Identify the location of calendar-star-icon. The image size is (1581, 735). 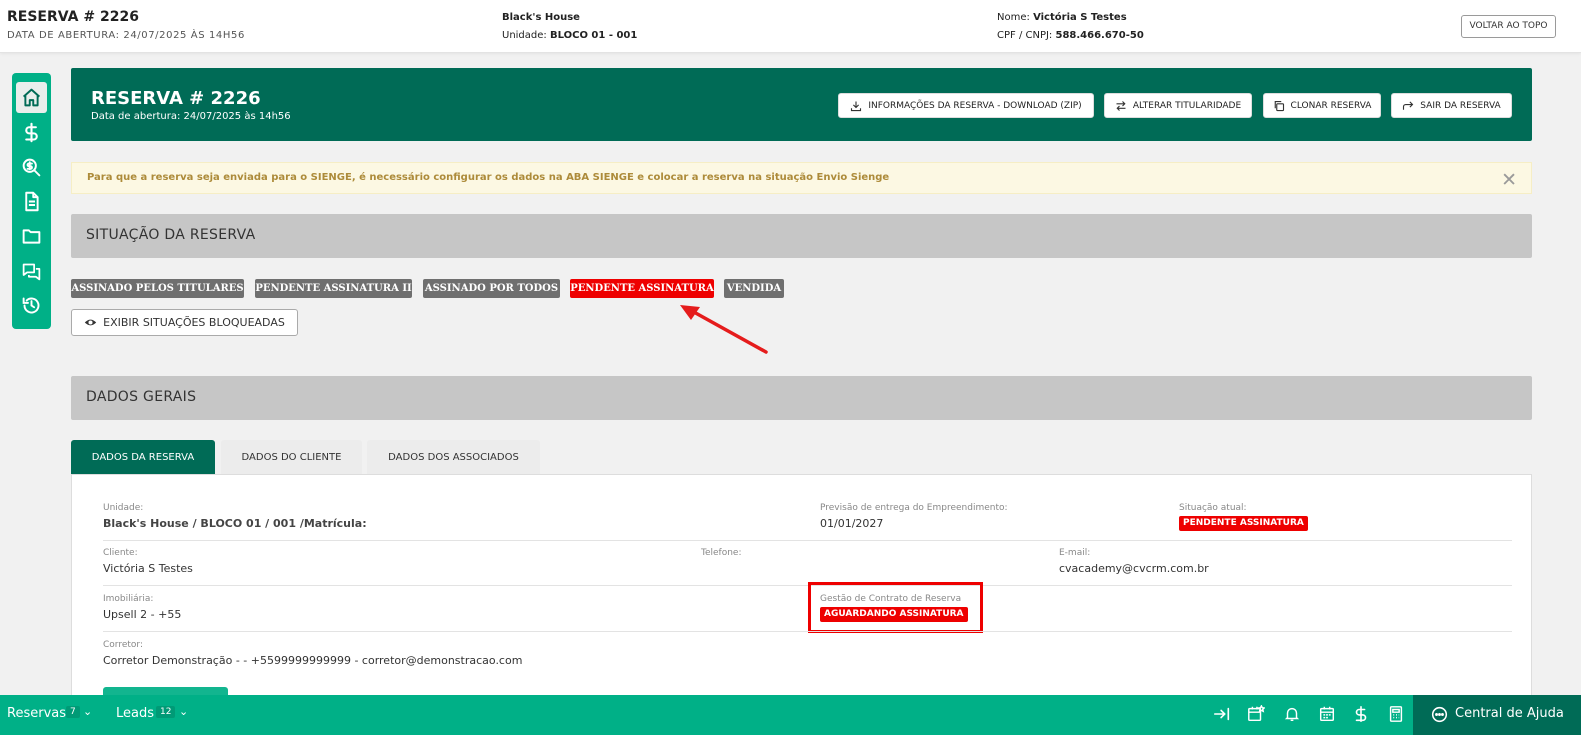
(1256, 714).